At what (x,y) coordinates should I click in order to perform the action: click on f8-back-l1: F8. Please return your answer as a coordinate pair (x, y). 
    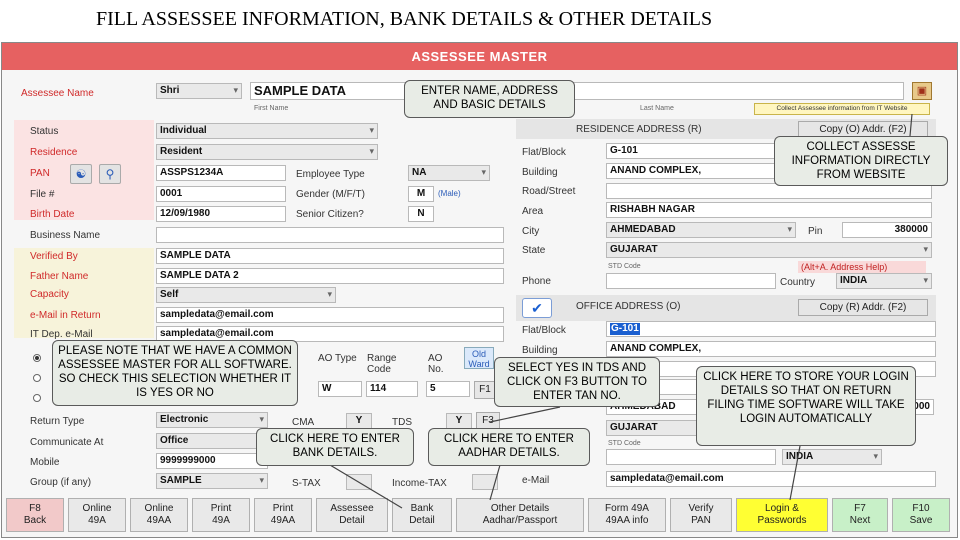
    Looking at the image, I should click on (35, 508).